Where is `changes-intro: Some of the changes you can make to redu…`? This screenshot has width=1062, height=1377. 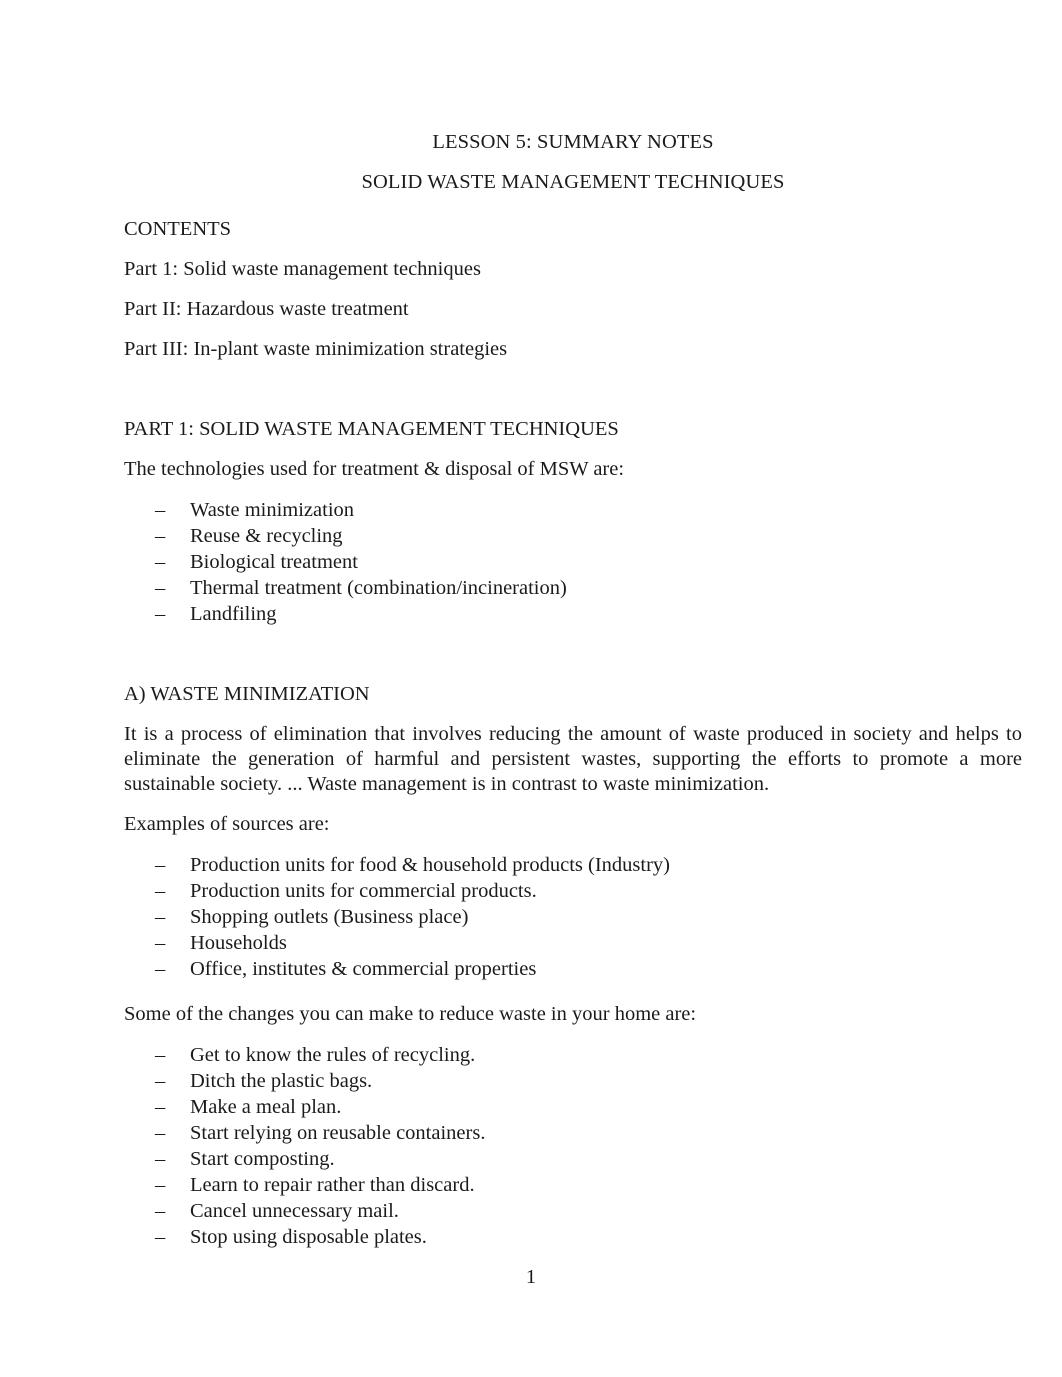
changes-intro: Some of the changes you can make to redu… is located at coordinates (410, 1014).